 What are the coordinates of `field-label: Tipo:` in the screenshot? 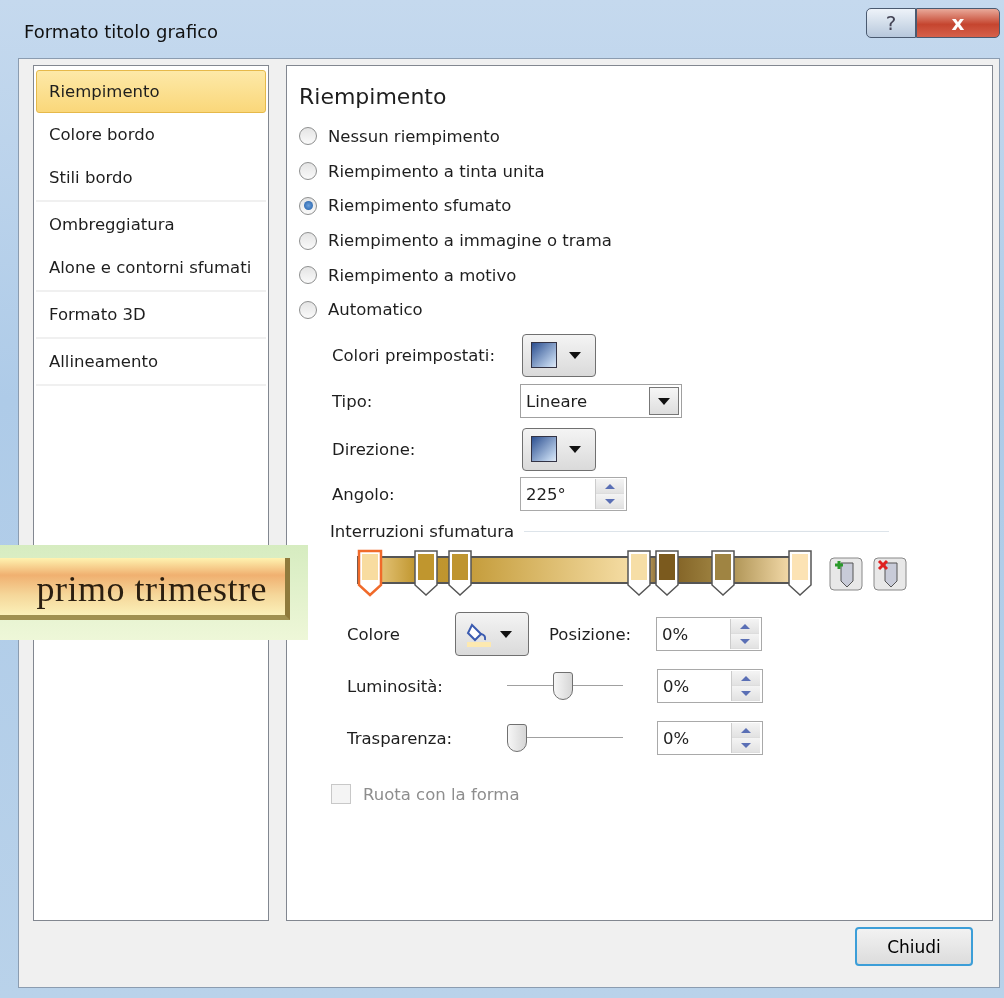 It's located at (353, 401).